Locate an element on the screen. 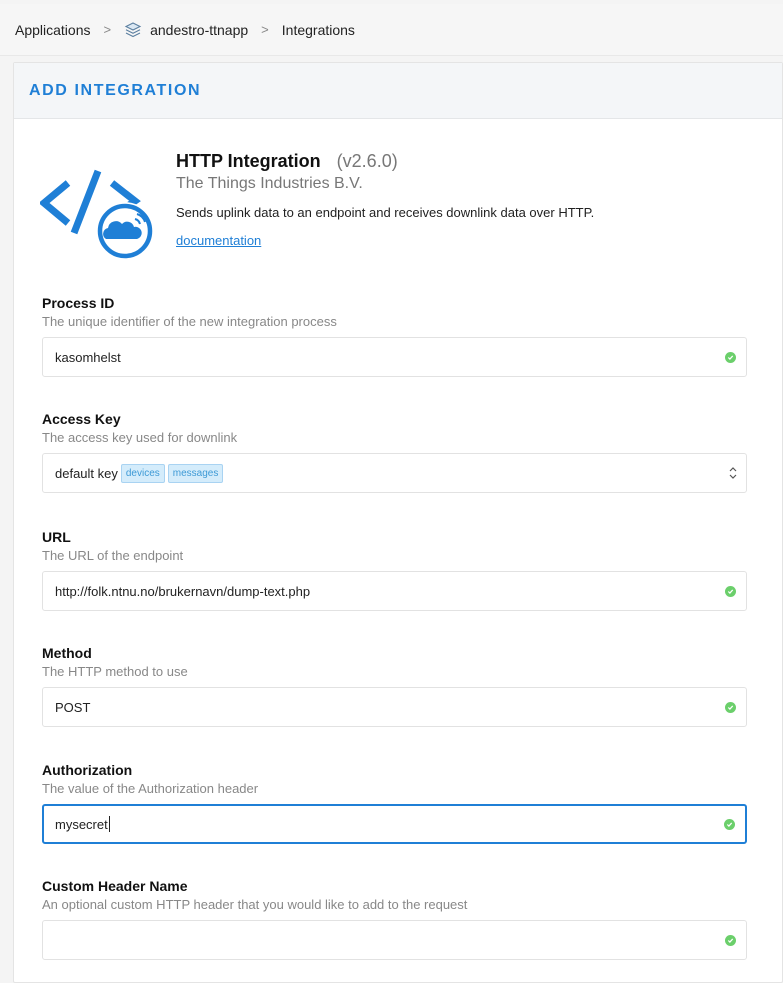 The image size is (783, 983). documentation-link: documentation is located at coordinates (218, 240).